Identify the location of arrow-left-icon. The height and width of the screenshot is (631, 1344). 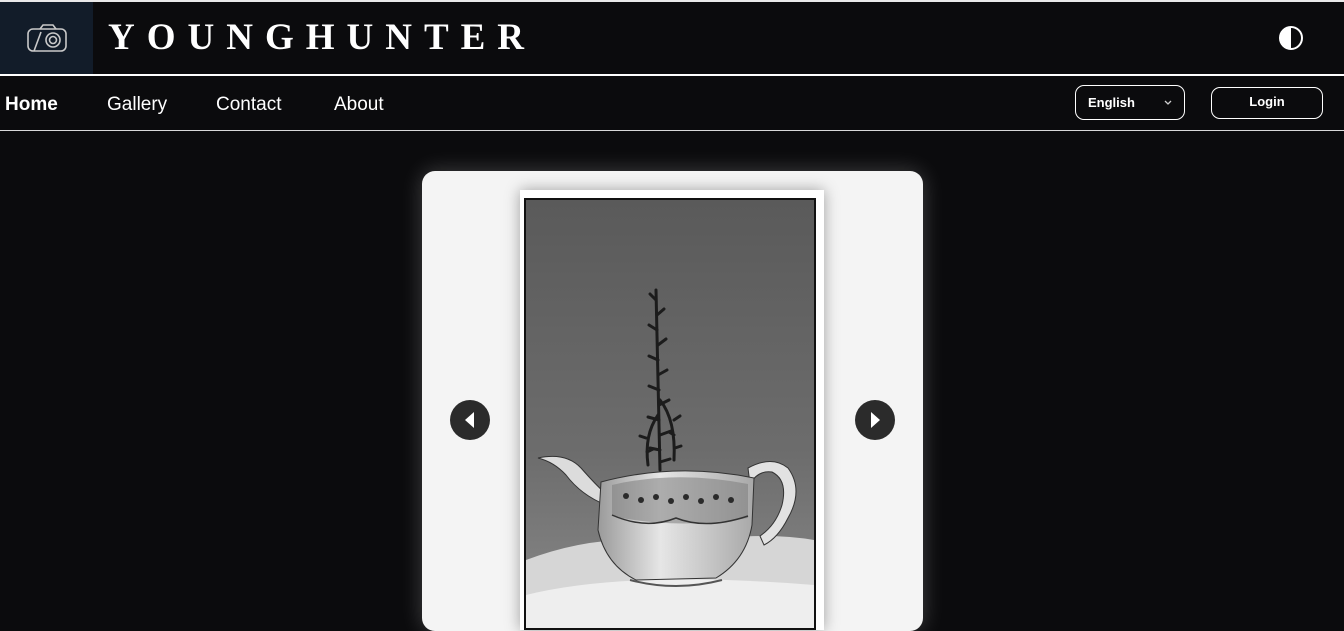
(469, 420).